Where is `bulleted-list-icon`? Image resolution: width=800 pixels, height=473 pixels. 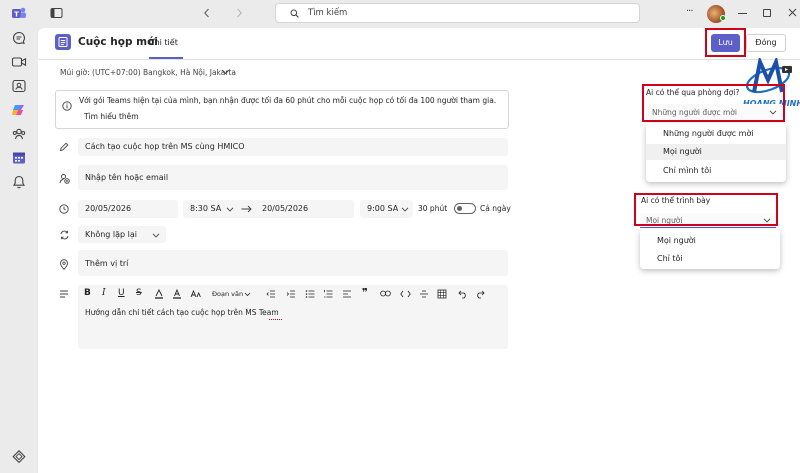
bulleted-list-icon is located at coordinates (310, 294).